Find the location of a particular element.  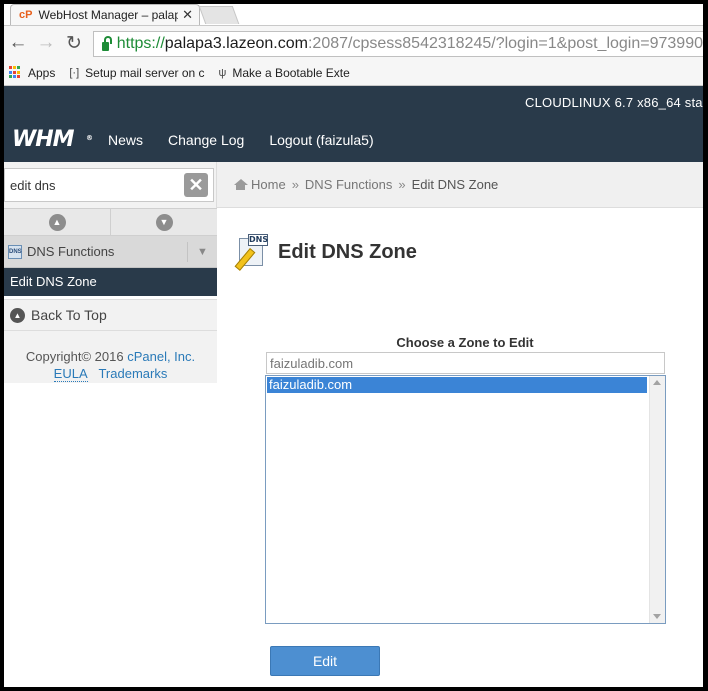

page-header: DNS Edit DNS Zone is located at coordinates (325, 252).